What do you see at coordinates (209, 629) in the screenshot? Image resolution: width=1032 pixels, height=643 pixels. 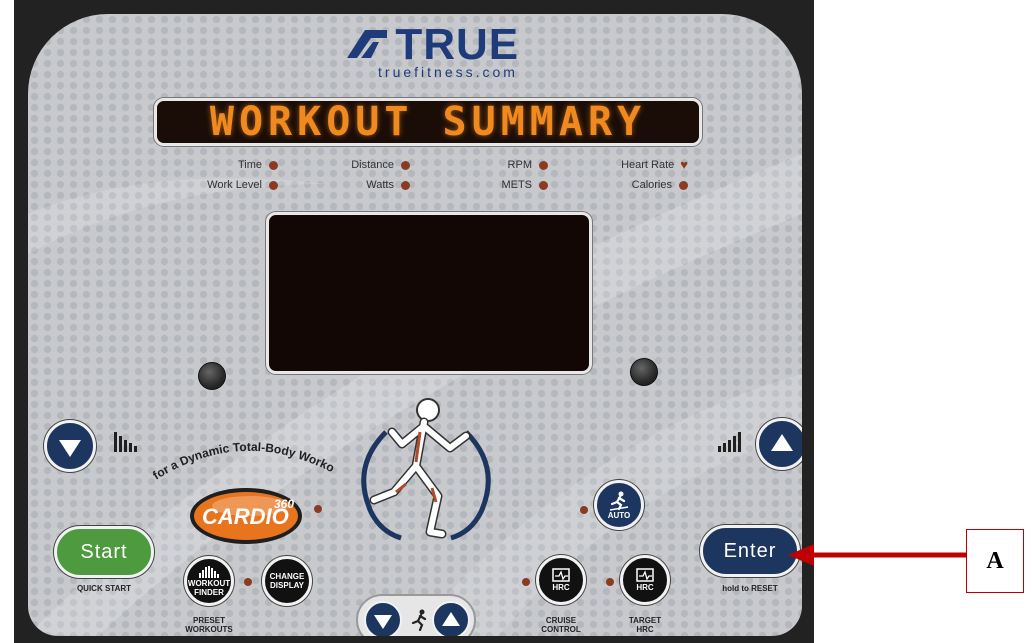 I see `caption-line2: WORKOUTS` at bounding box center [209, 629].